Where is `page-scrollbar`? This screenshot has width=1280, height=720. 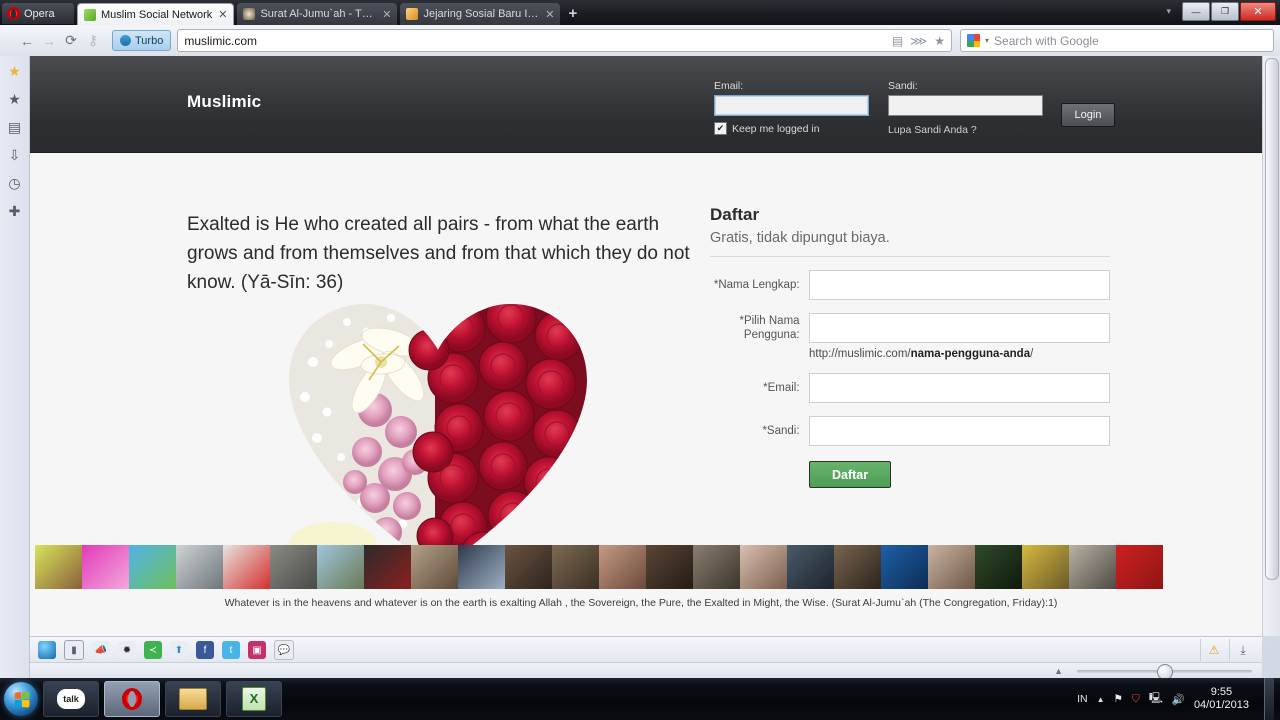
page-scrollbar is located at coordinates (1271, 346).